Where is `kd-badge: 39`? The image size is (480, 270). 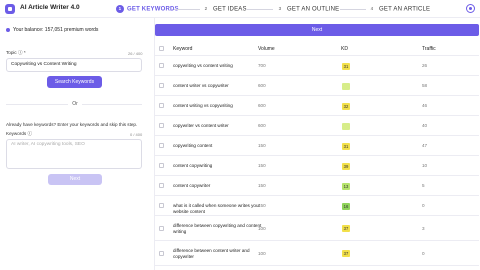
kd-badge: 39 is located at coordinates (346, 166).